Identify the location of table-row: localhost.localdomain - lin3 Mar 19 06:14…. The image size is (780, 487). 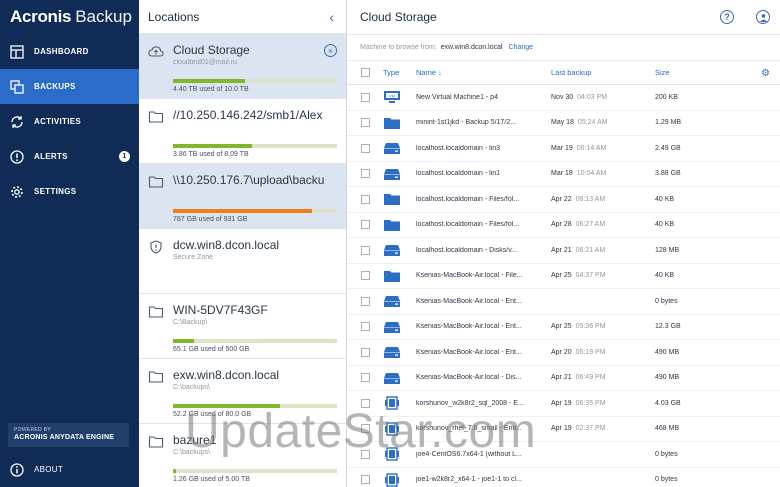
(563, 149).